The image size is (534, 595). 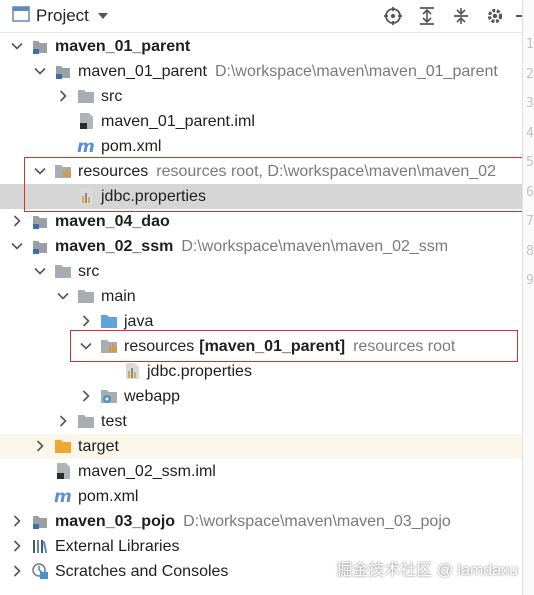 What do you see at coordinates (261, 321) in the screenshot?
I see `tree-row: java` at bounding box center [261, 321].